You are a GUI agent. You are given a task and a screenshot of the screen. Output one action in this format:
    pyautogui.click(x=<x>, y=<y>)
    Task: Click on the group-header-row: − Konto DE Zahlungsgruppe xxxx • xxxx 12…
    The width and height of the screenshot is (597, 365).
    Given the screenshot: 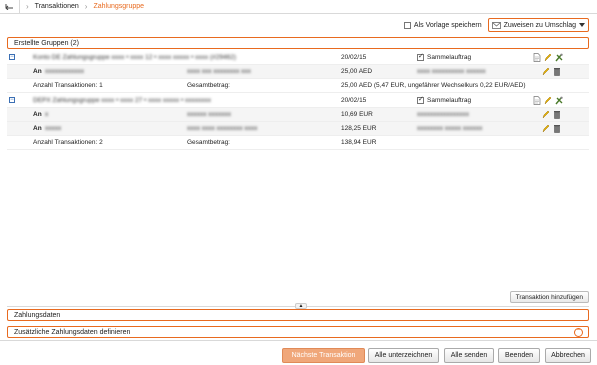 What is the action you would take?
    pyautogui.click(x=298, y=57)
    